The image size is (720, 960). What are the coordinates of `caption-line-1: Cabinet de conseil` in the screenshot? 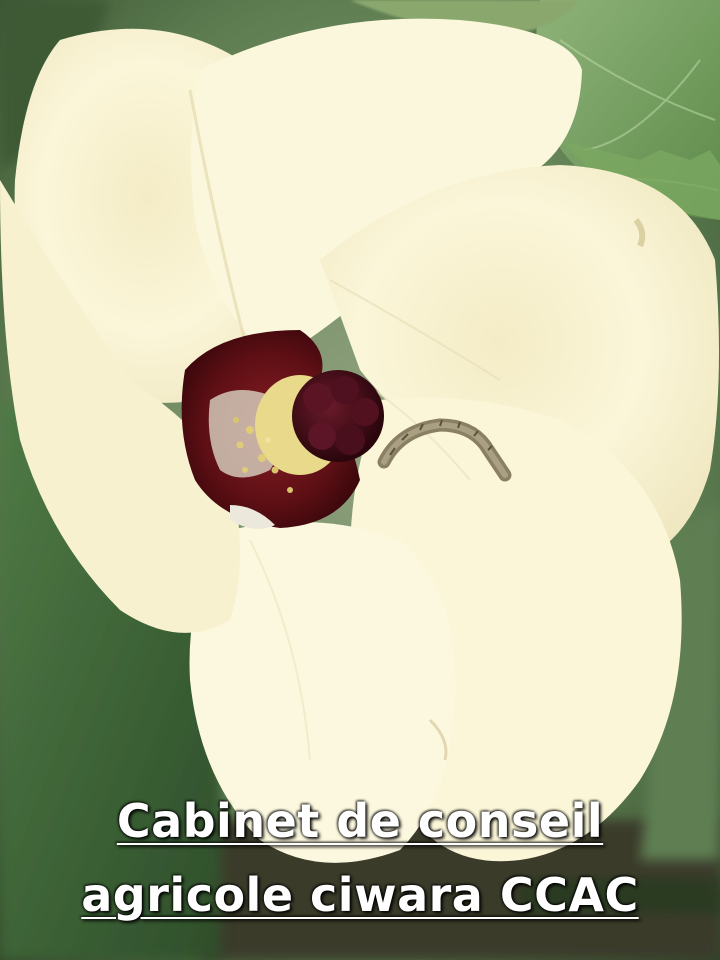 It's located at (360, 821).